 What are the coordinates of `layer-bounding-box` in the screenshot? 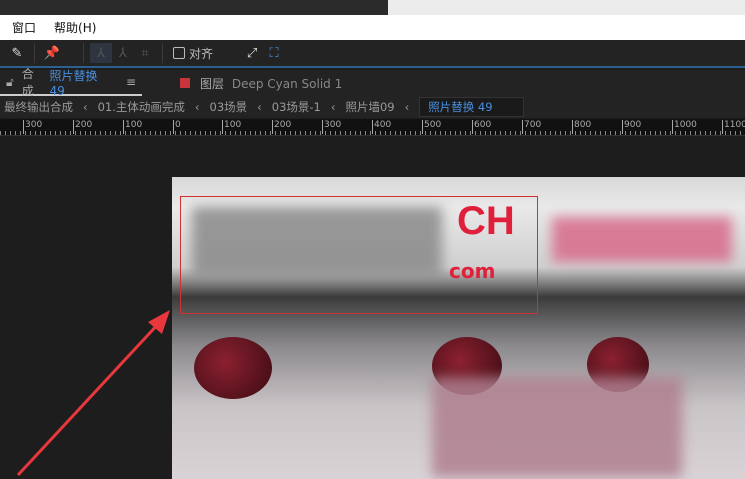 It's located at (359, 255).